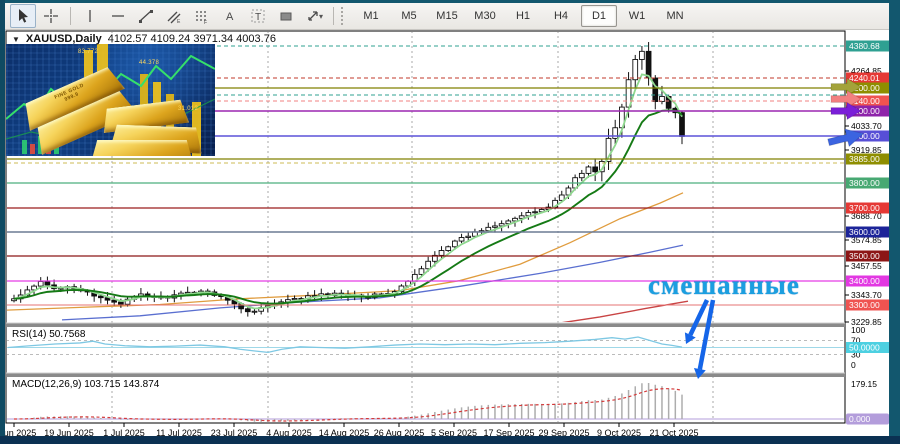 This screenshot has width=900, height=444. What do you see at coordinates (864, 281) in the screenshot?
I see `svg-text: 3400.00` at bounding box center [864, 281].